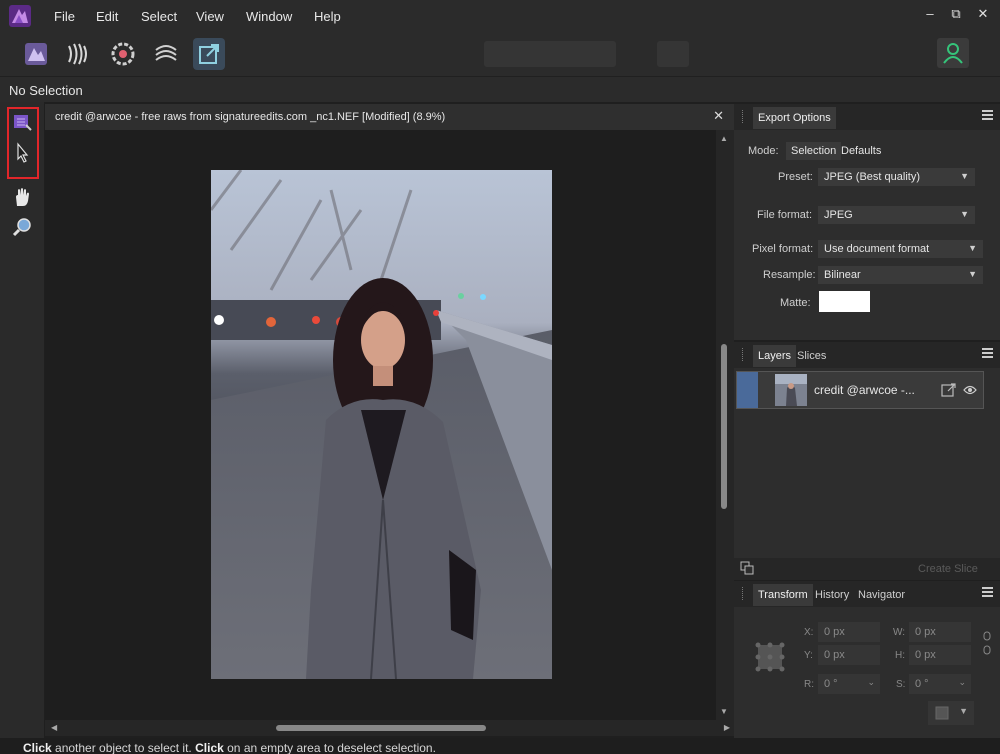  Describe the element at coordinates (809, 632) in the screenshot. I see `x-label: X:` at that location.